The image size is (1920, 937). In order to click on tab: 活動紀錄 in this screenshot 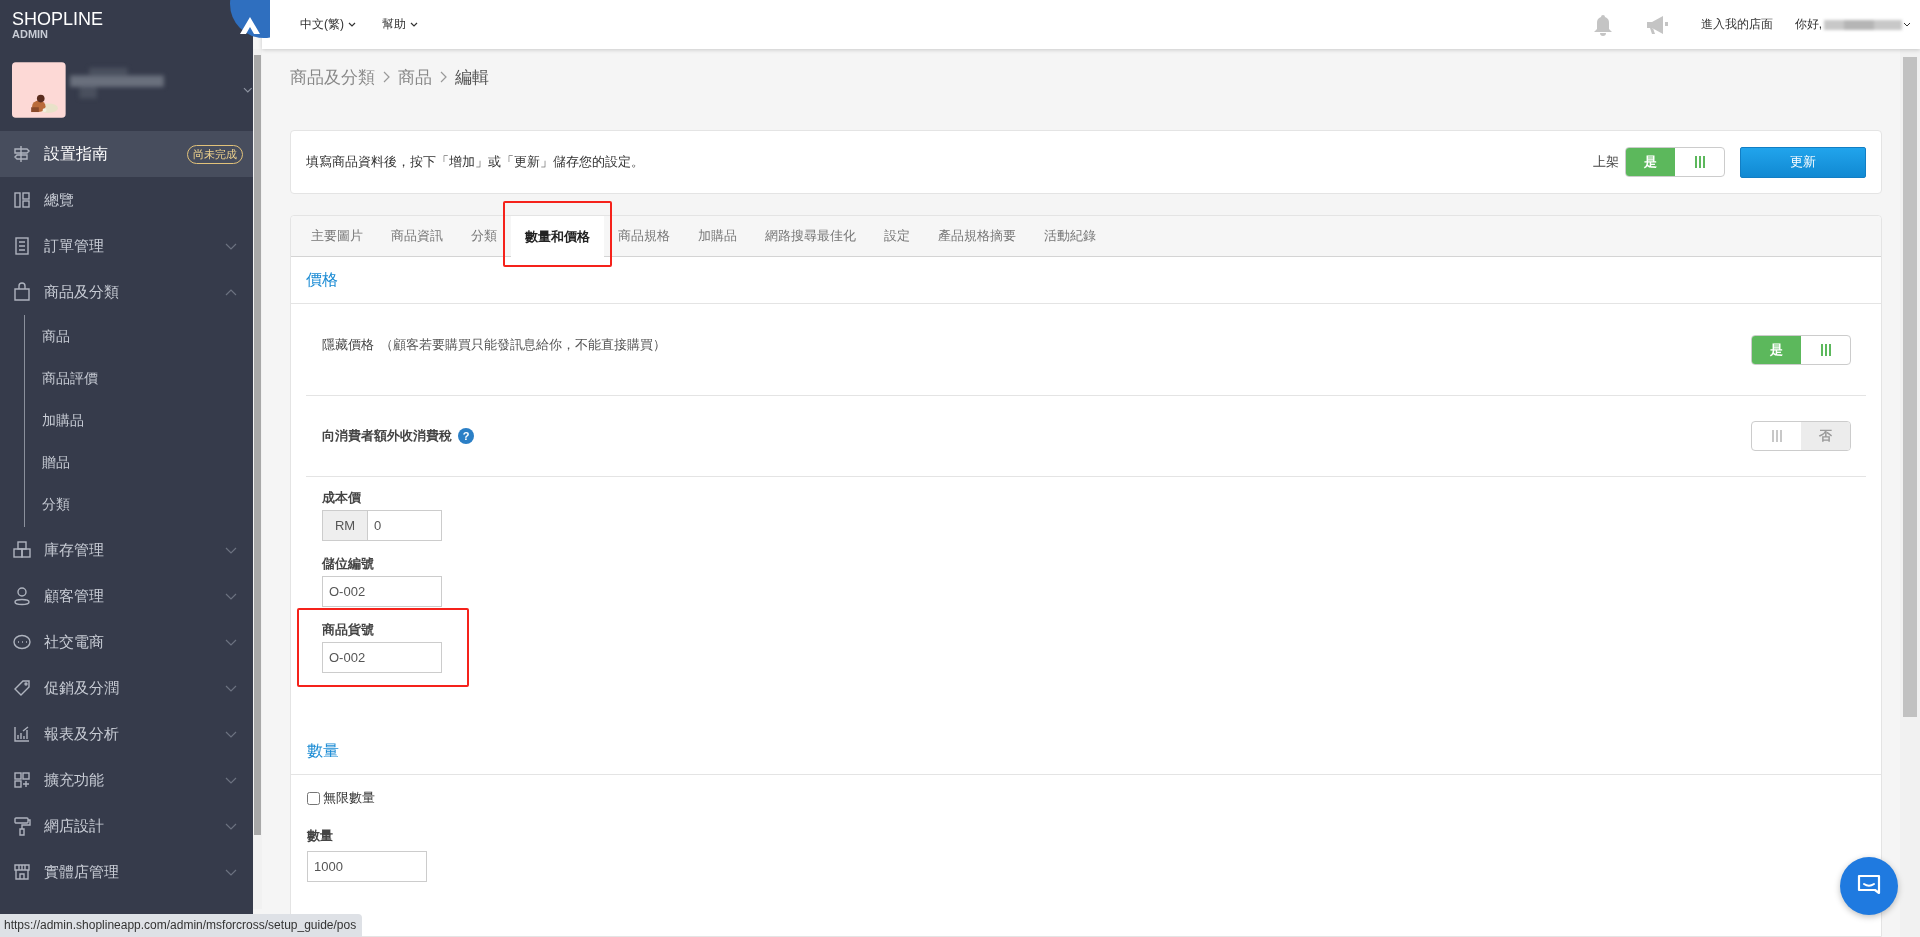, I will do `click(1070, 236)`.